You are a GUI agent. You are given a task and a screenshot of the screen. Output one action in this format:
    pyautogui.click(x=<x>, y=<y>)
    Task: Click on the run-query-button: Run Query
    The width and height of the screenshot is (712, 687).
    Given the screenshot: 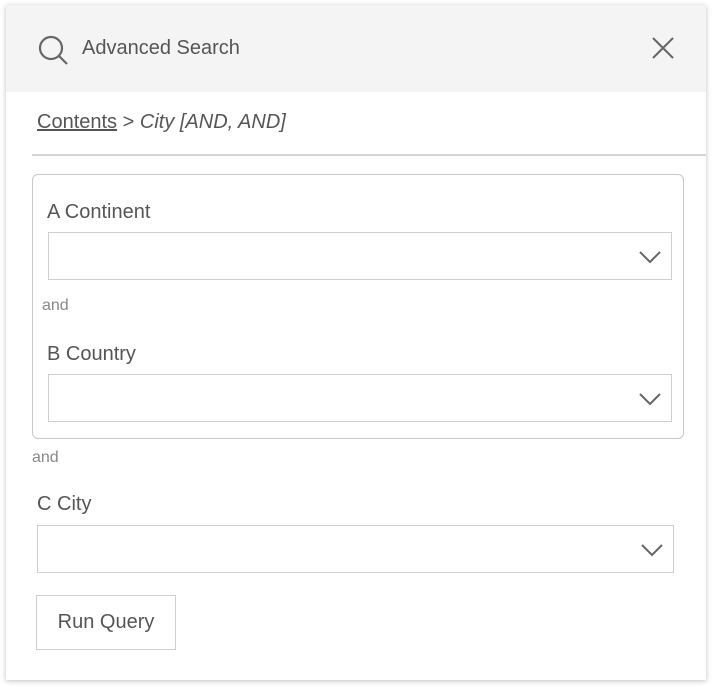 What is the action you would take?
    pyautogui.click(x=106, y=622)
    